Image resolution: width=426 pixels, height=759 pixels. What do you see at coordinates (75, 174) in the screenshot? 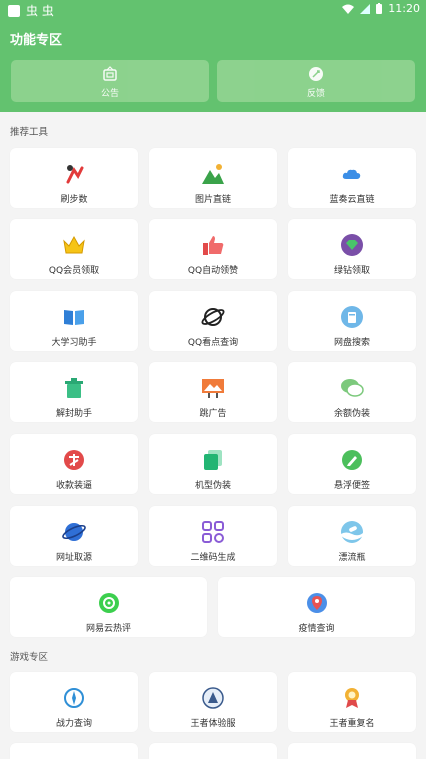
I see `step-icon` at bounding box center [75, 174].